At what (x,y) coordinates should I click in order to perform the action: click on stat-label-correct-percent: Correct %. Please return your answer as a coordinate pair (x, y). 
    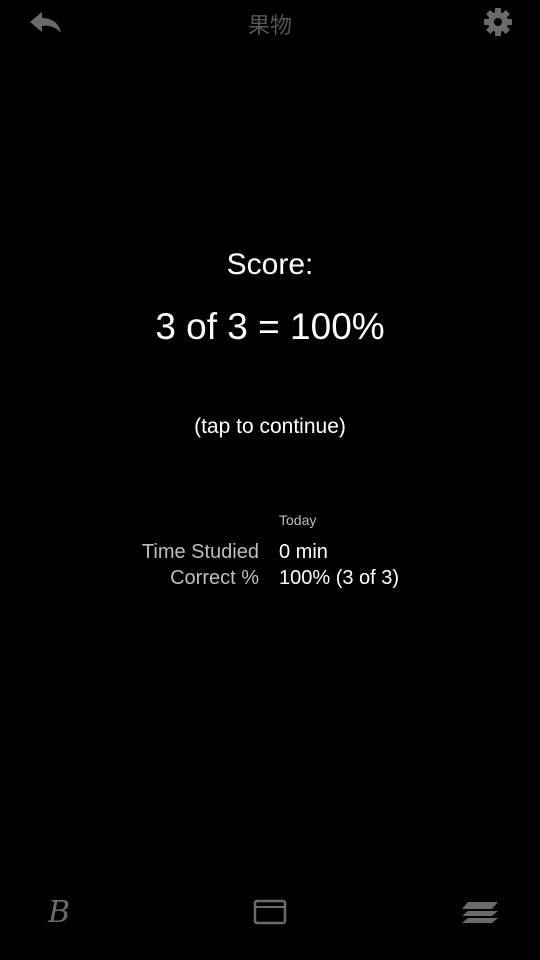
    Looking at the image, I should click on (214, 578).